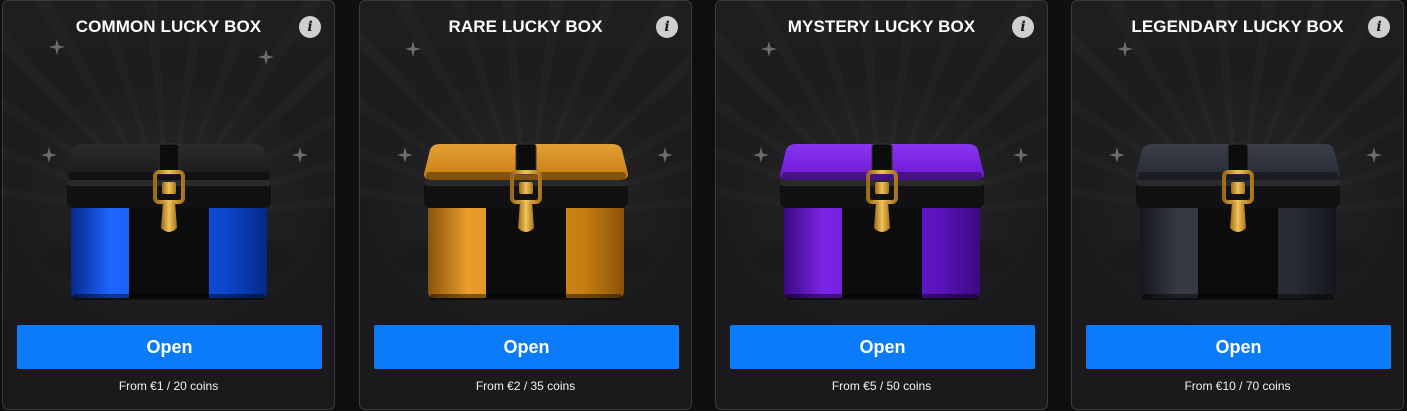 This screenshot has width=1407, height=411. What do you see at coordinates (525, 26) in the screenshot?
I see `box-title: RARE LUCKY BOX` at bounding box center [525, 26].